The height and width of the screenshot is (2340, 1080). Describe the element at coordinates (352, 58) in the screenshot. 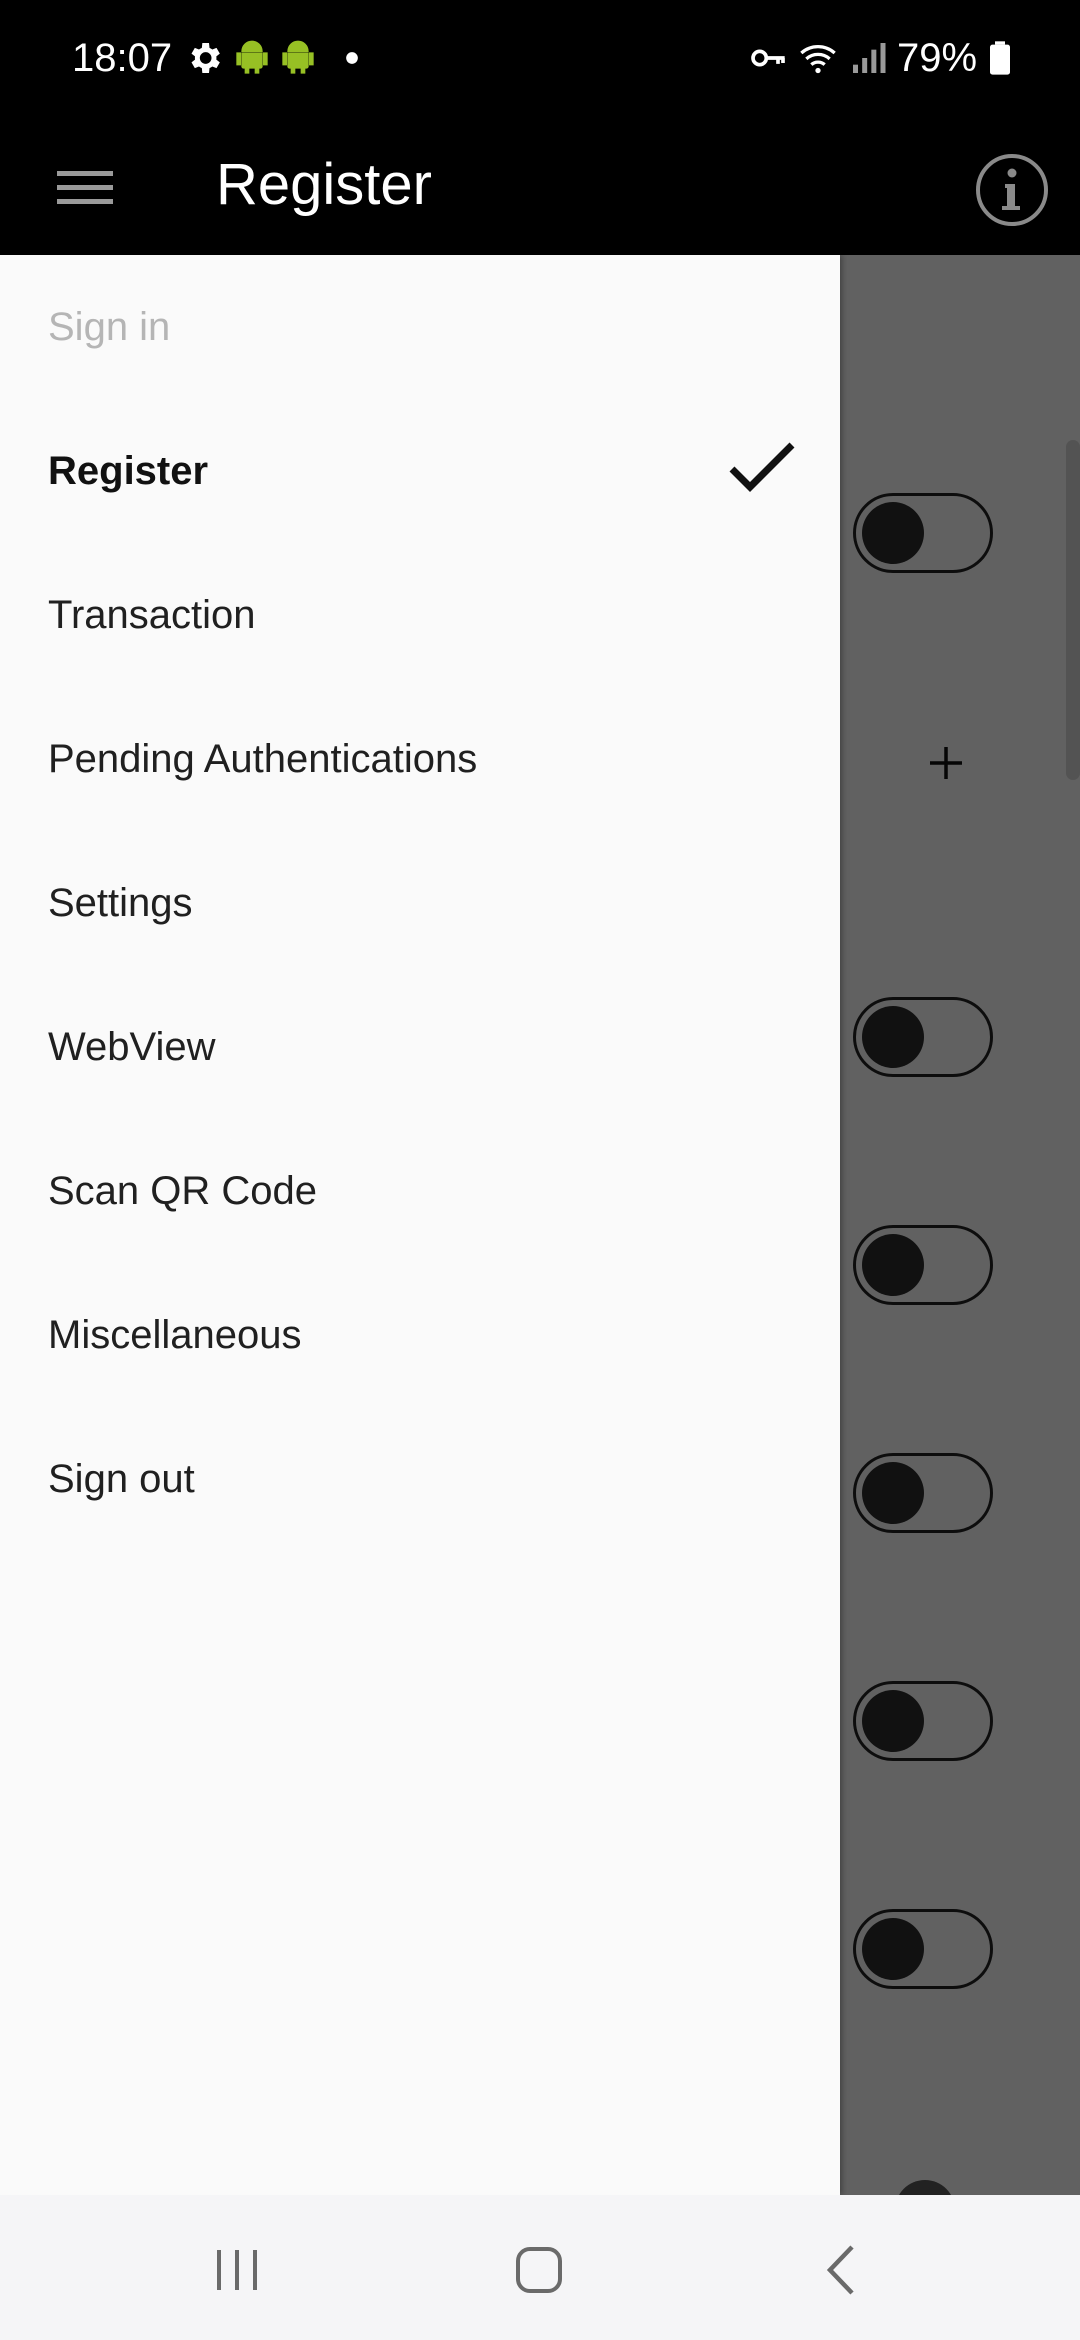

I see `dot-icon` at that location.